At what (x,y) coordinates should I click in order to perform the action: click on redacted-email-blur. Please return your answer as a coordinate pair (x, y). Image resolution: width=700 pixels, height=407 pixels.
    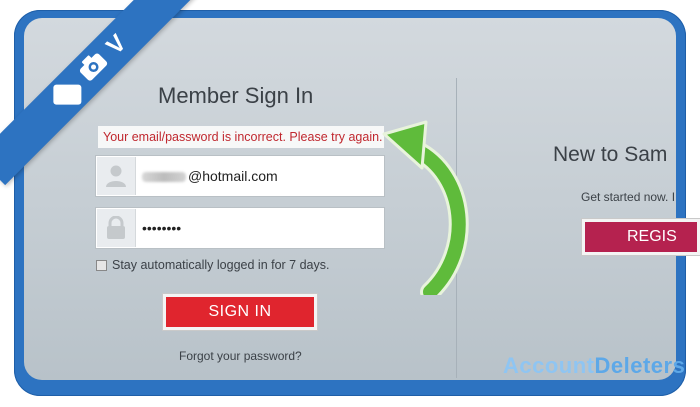
    Looking at the image, I should click on (164, 177).